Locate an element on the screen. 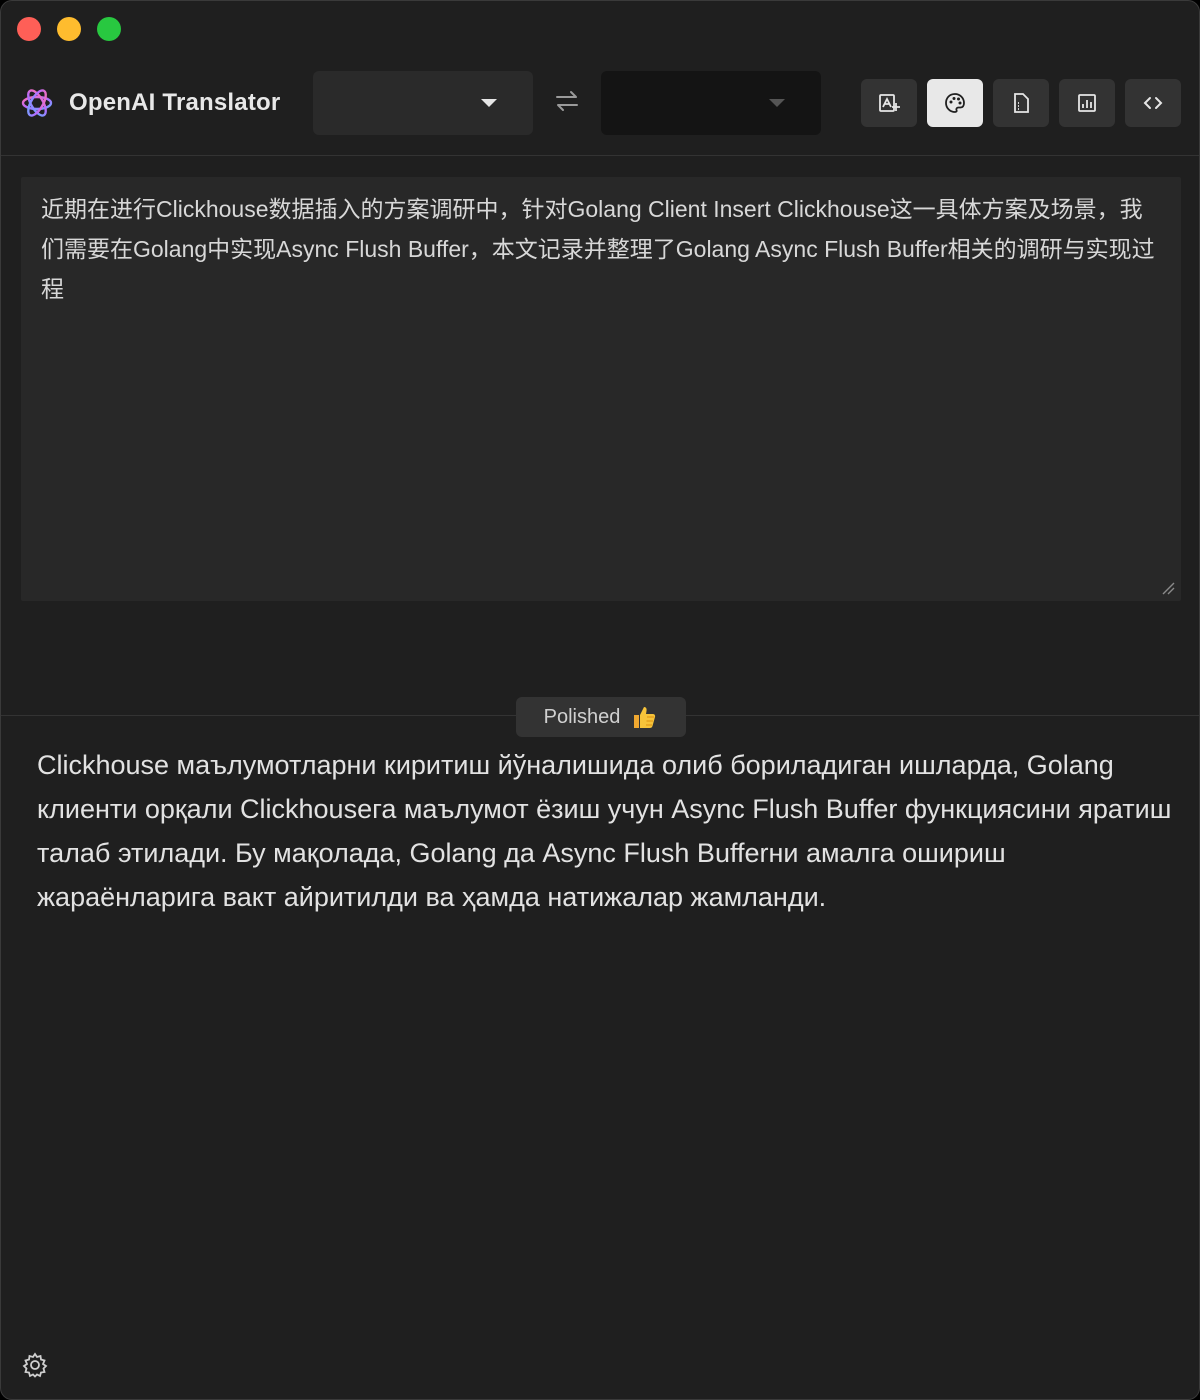 The image size is (1200, 1400). document-icon is located at coordinates (1021, 103).